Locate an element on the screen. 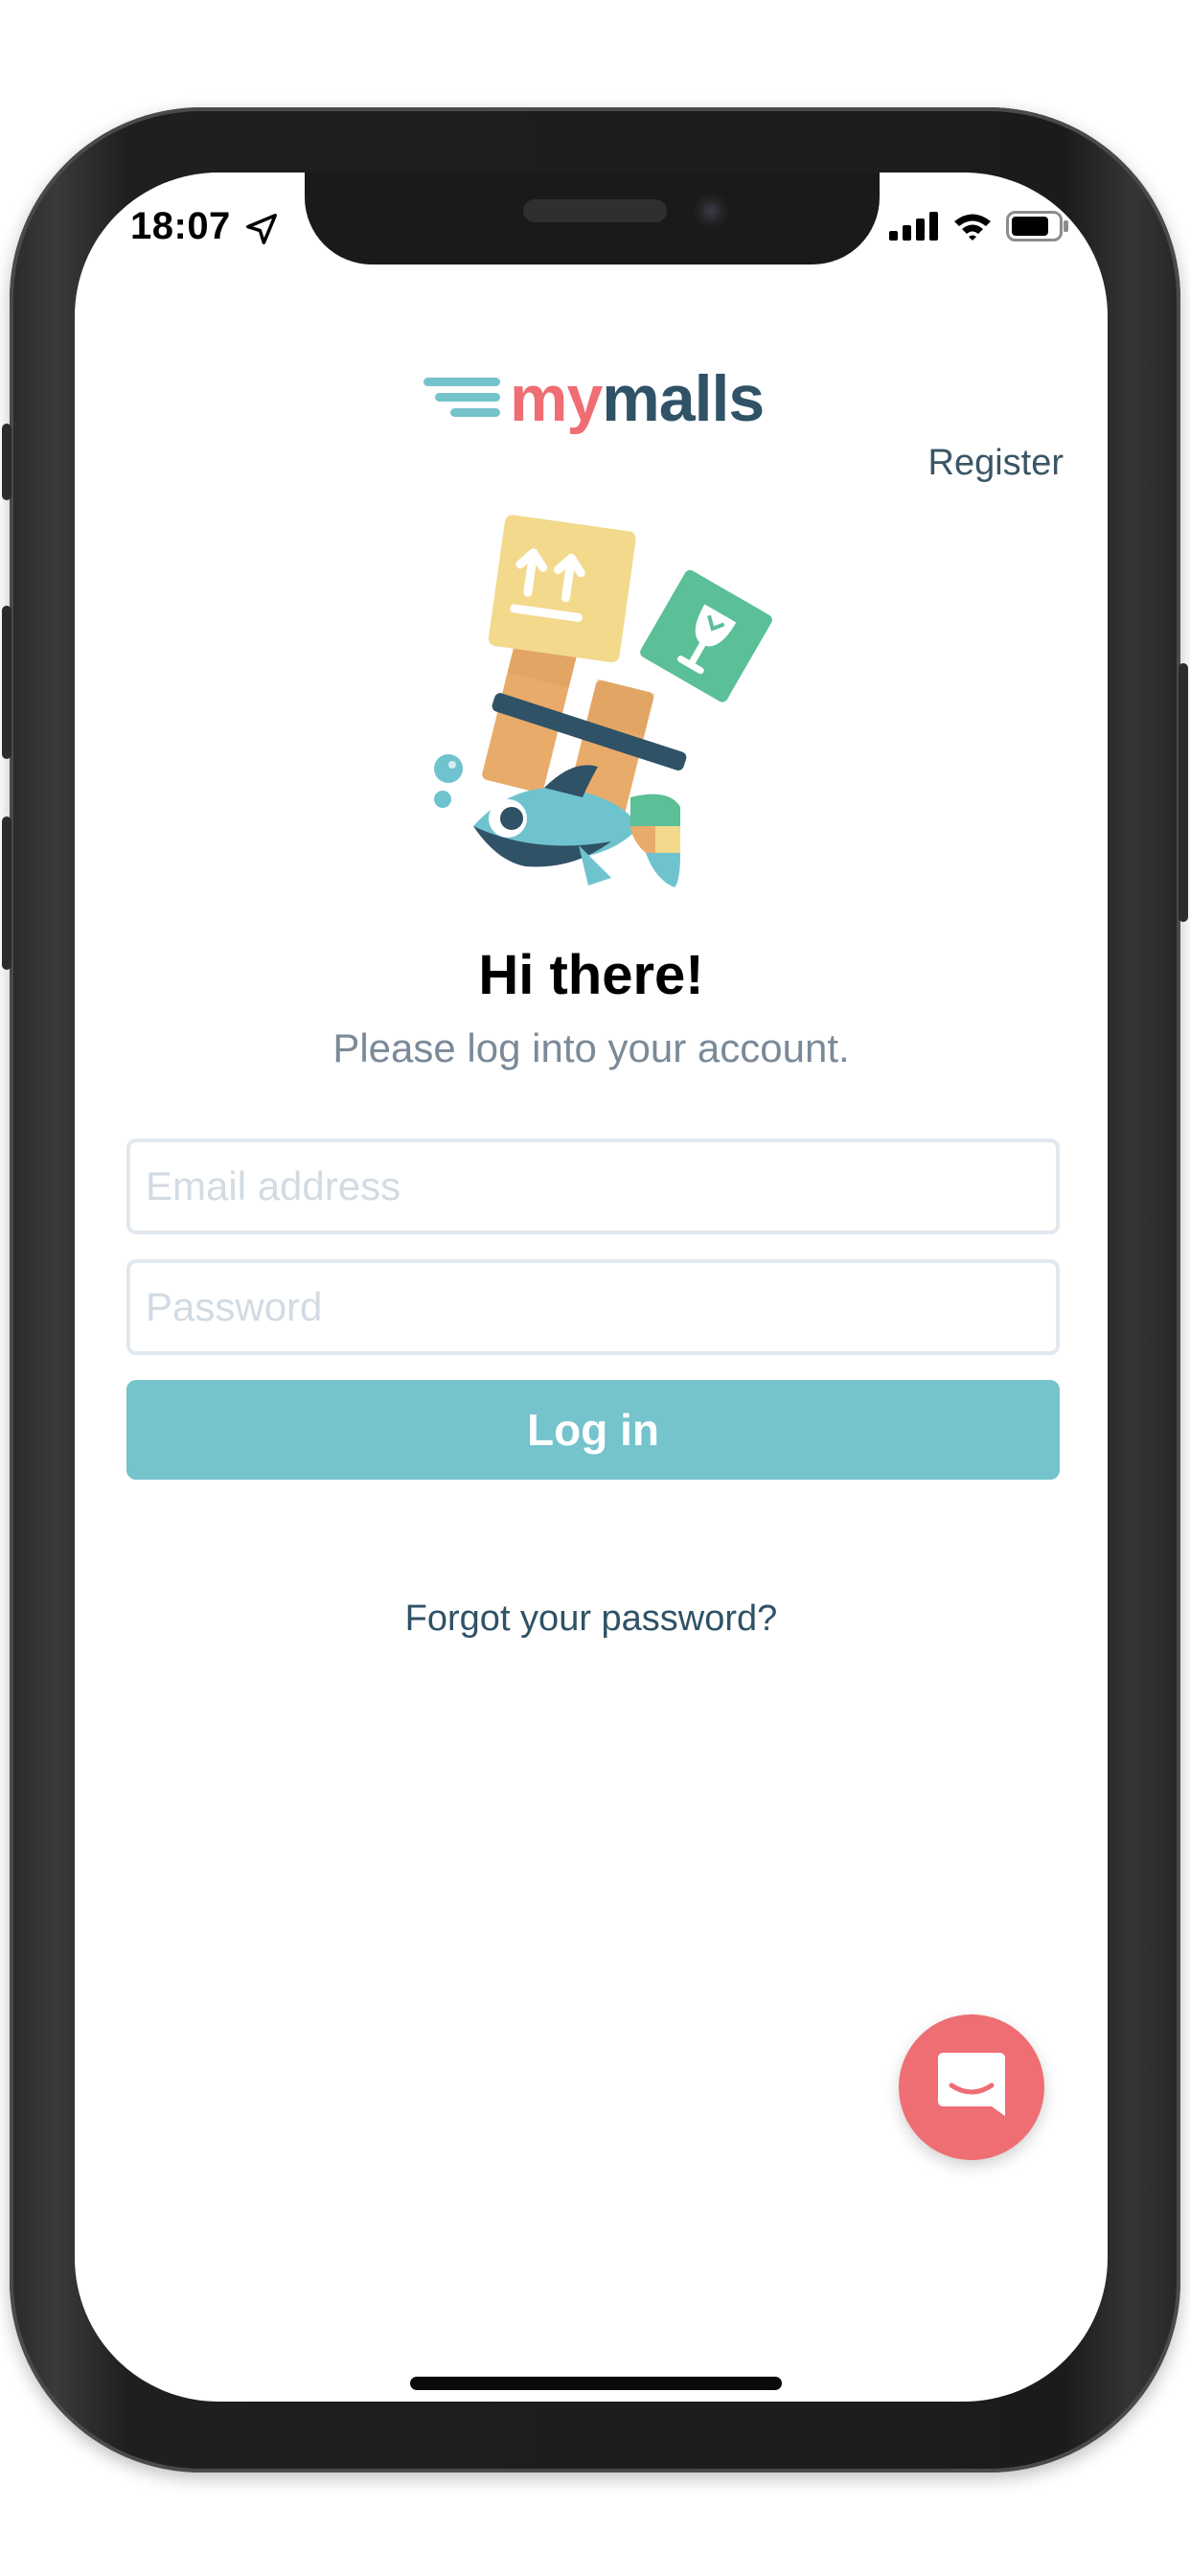 Image resolution: width=1190 pixels, height=2576 pixels. chat-launcher-button is located at coordinates (972, 2087).